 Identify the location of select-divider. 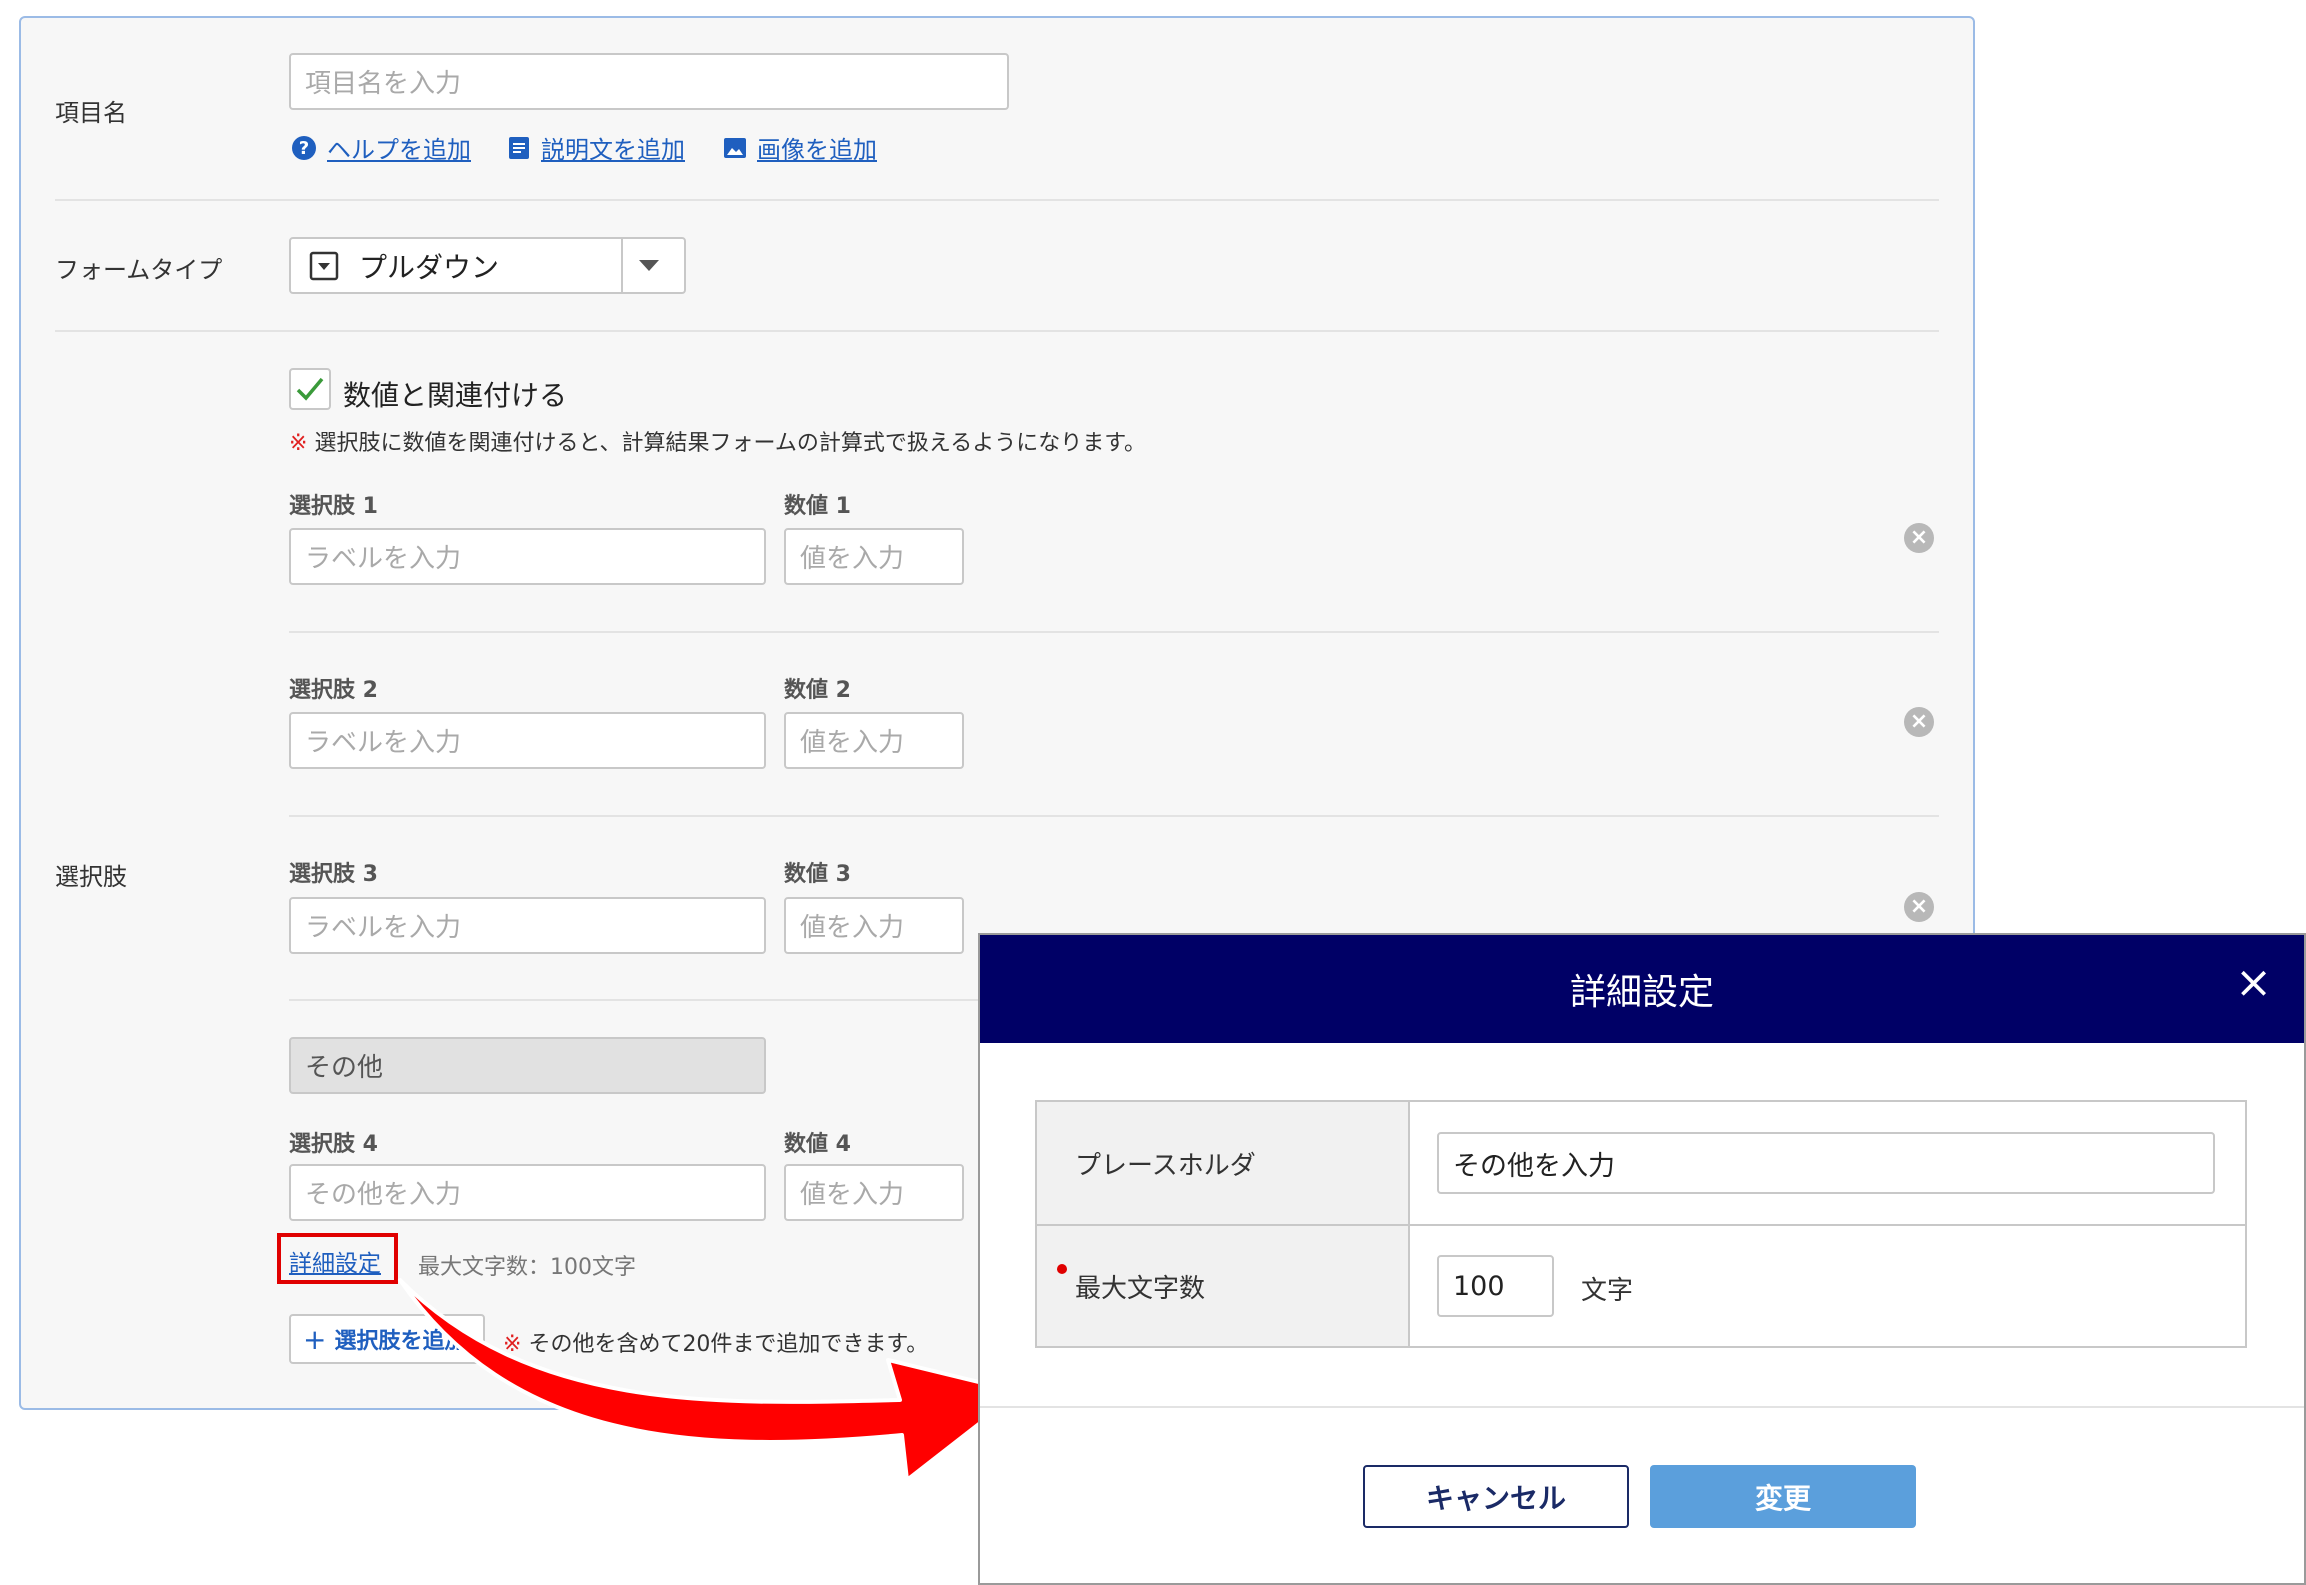
(622, 265).